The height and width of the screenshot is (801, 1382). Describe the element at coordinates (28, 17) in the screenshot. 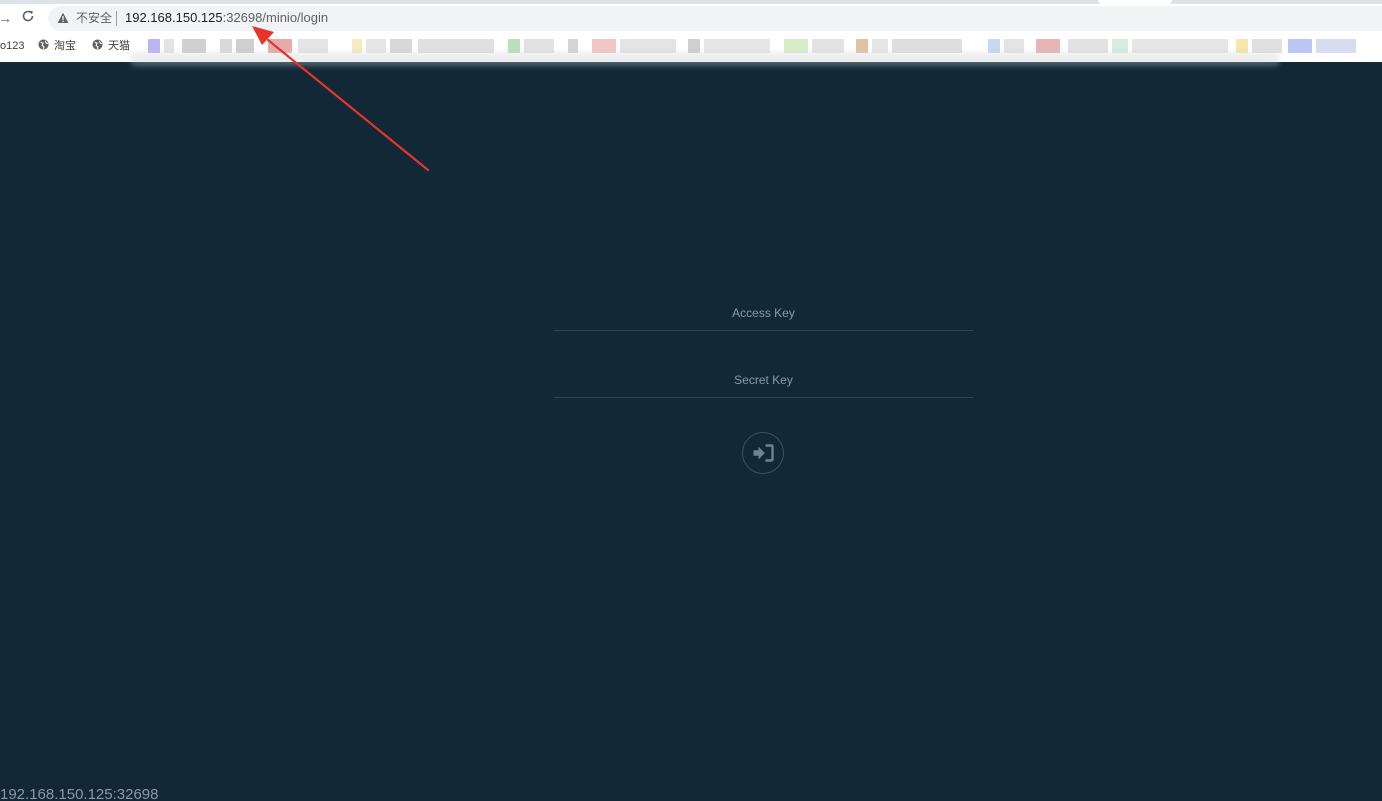

I see `reload-icon` at that location.